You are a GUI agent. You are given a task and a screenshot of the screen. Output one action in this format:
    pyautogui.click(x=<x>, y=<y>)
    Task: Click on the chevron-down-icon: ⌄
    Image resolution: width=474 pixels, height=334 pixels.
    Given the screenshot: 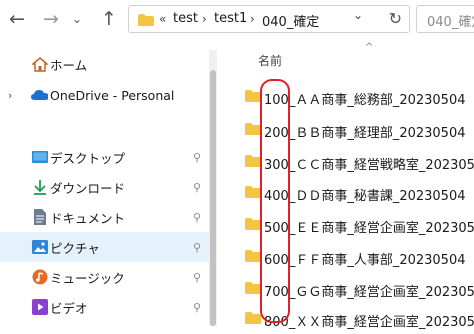 What is the action you would take?
    pyautogui.click(x=77, y=19)
    